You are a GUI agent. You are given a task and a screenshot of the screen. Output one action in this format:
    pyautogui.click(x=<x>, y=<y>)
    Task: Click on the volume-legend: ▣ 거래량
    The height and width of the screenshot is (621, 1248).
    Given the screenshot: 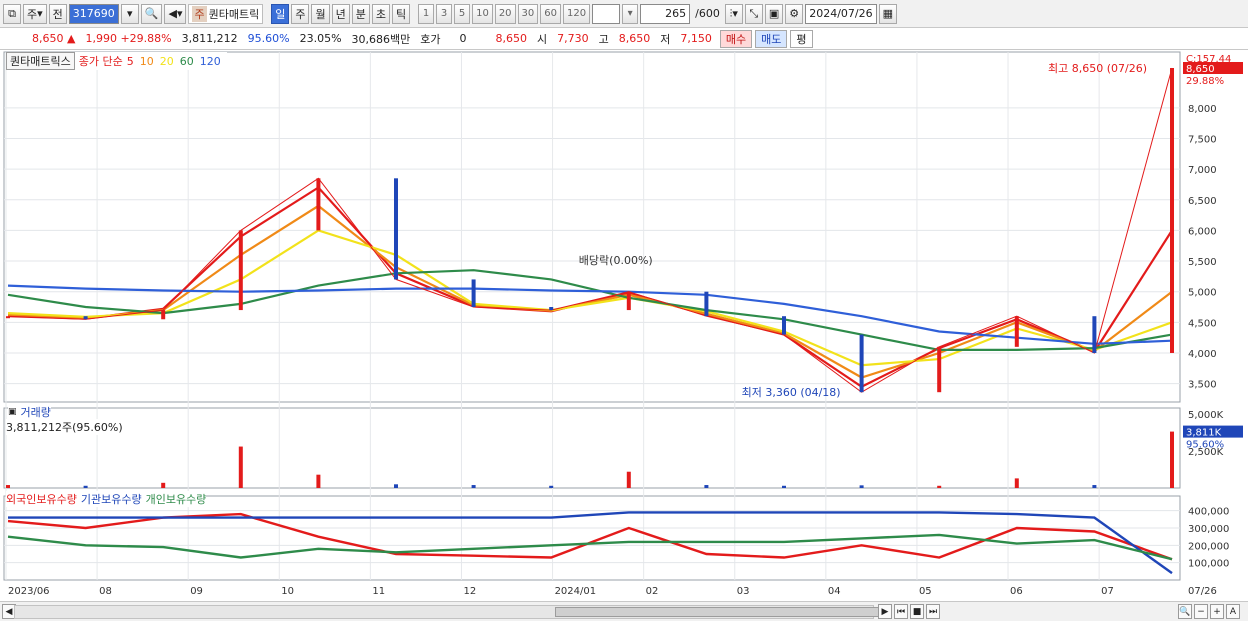 What is the action you would take?
    pyautogui.click(x=29, y=412)
    